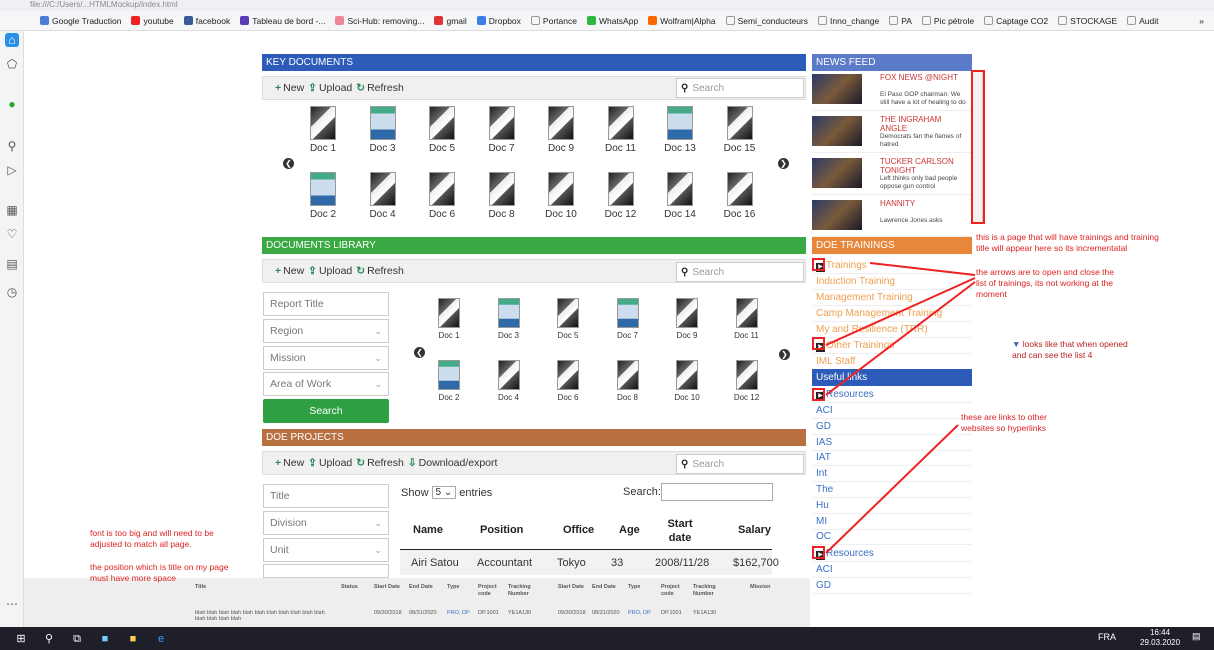 The width and height of the screenshot is (1214, 650). What do you see at coordinates (900, 408) in the screenshot?
I see `annotation-lines` at bounding box center [900, 408].